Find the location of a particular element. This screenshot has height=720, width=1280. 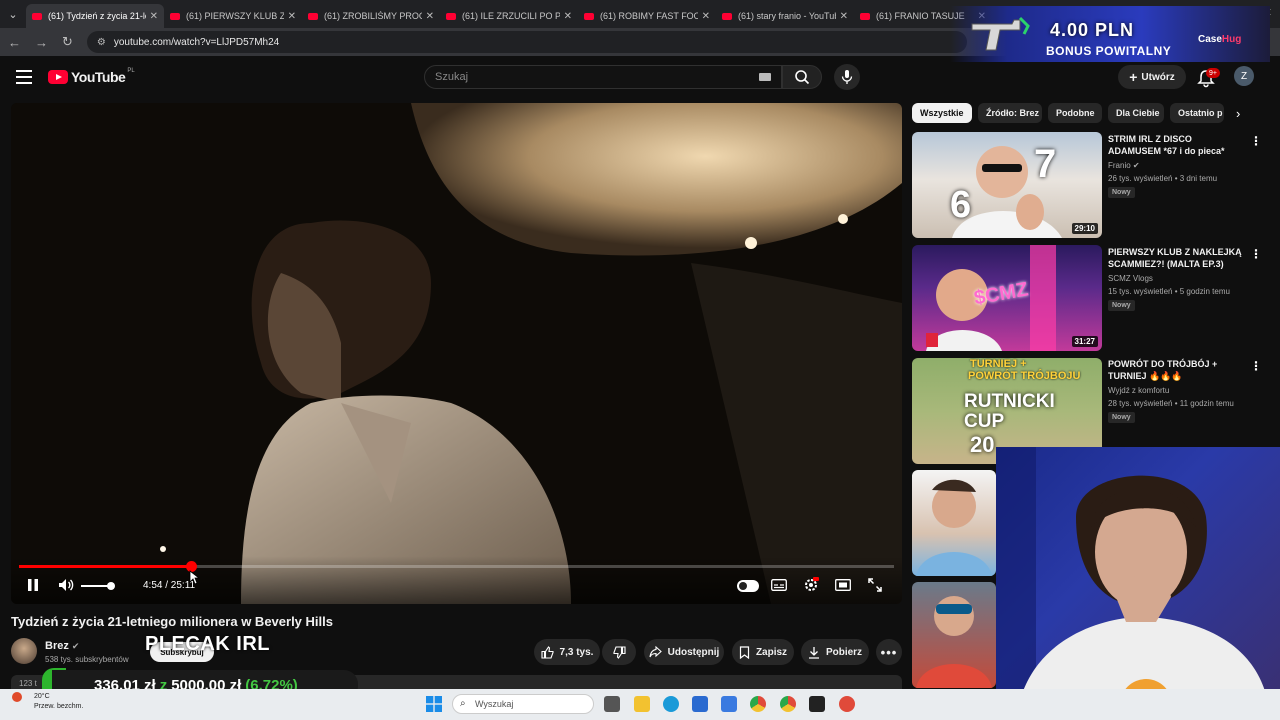

rec-2-new-badge: Nowy is located at coordinates (1121, 305).